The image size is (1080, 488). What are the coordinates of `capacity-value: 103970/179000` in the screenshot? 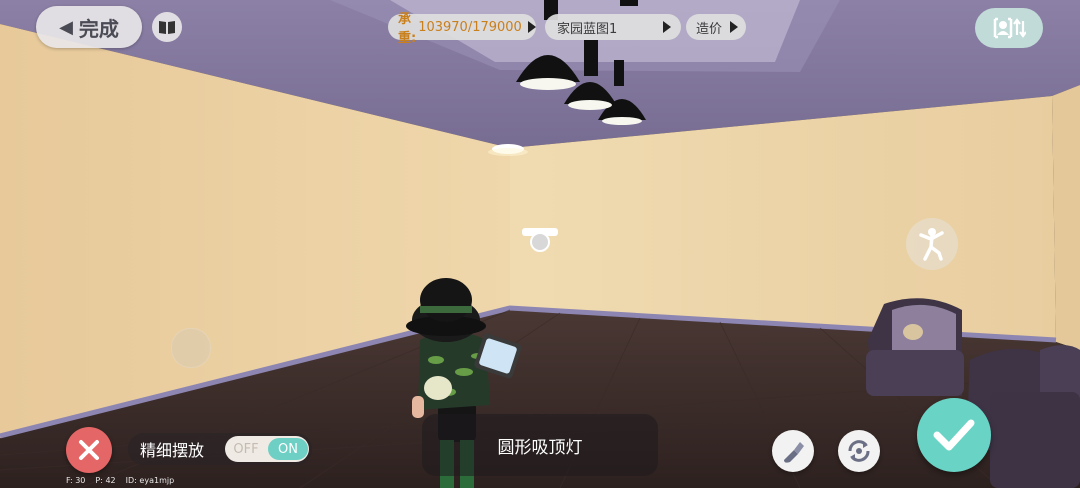 It's located at (470, 27).